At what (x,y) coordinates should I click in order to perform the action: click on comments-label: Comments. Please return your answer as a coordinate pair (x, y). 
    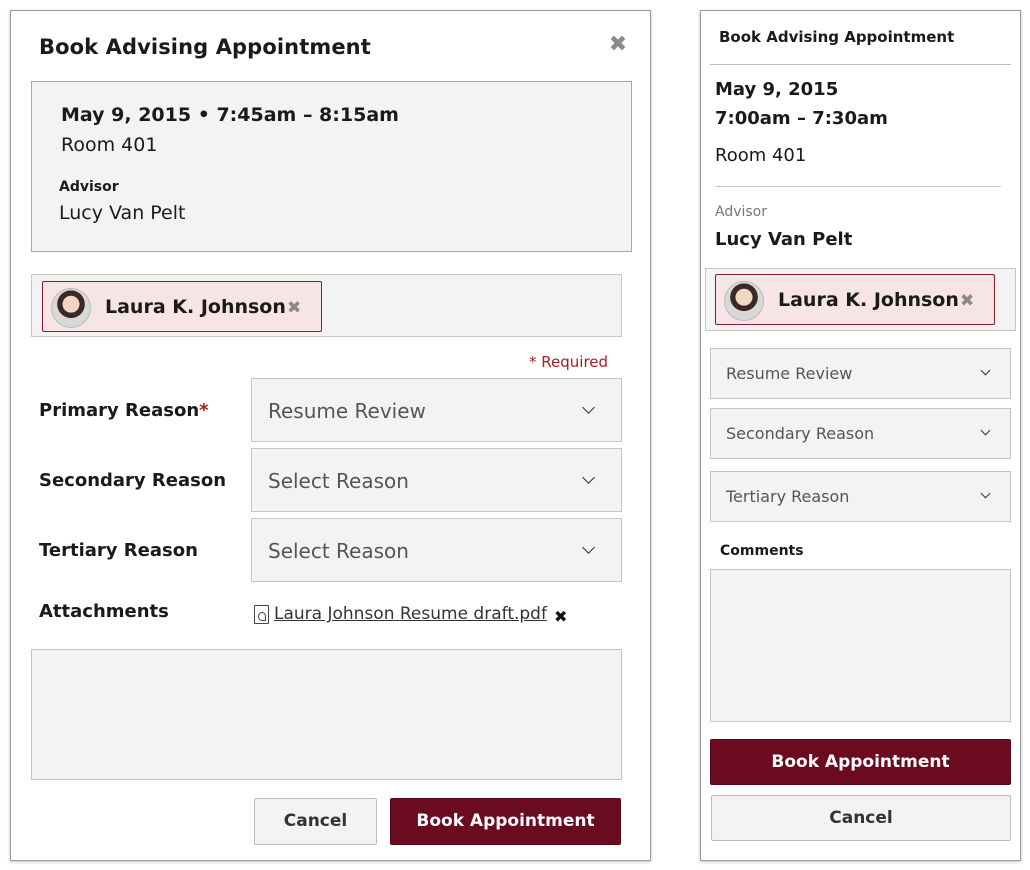
    Looking at the image, I should click on (762, 551).